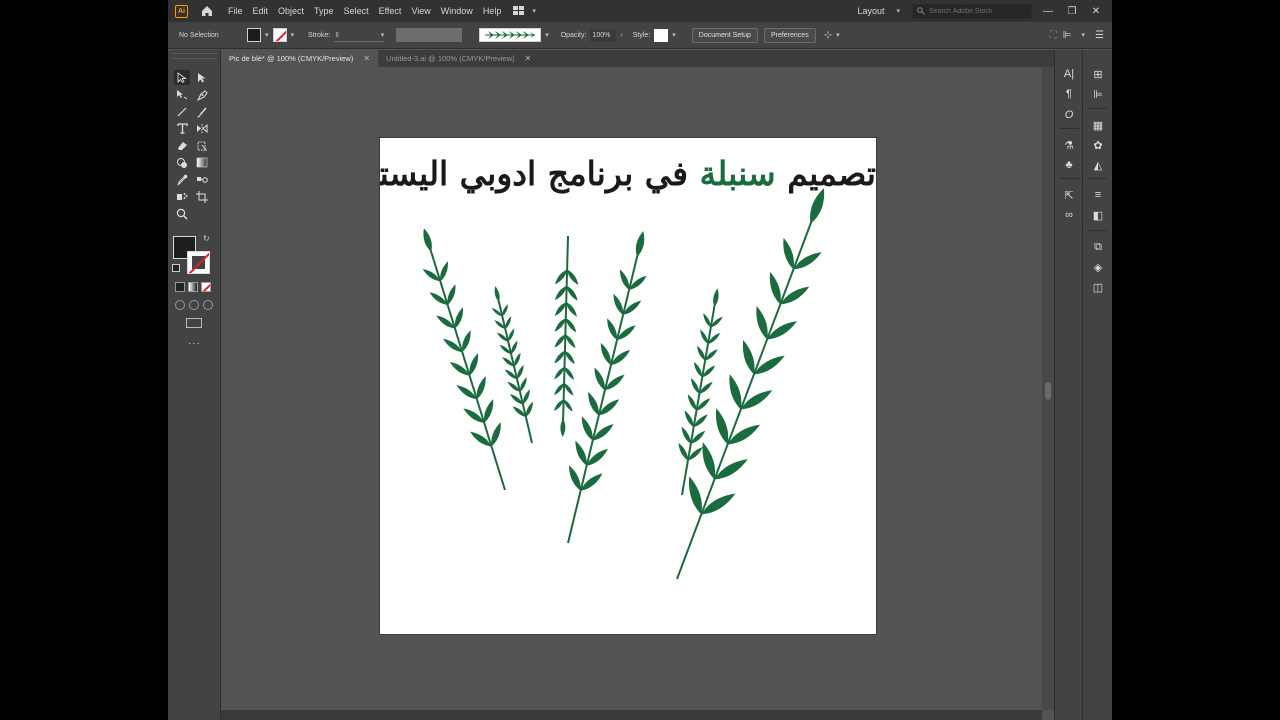  What do you see at coordinates (1098, 145) in the screenshot?
I see `brushes-panel-icon: ✿` at bounding box center [1098, 145].